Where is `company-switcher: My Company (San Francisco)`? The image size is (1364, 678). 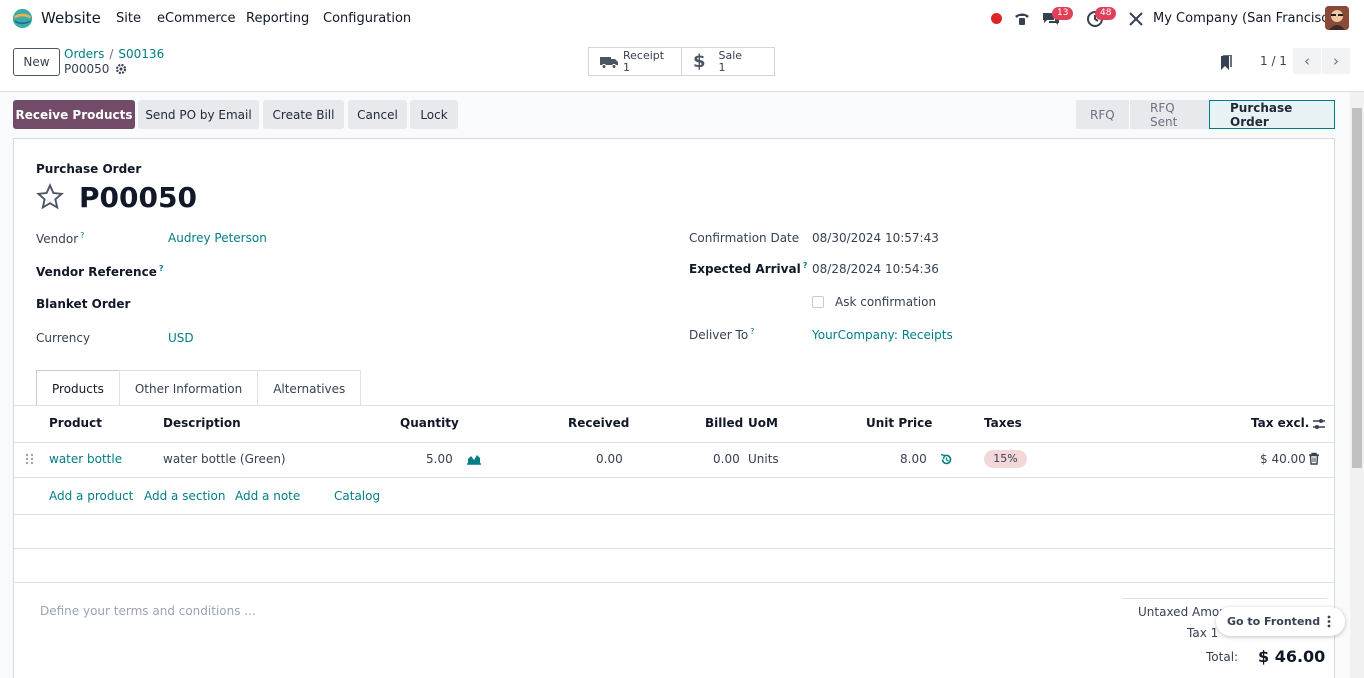
company-switcher: My Company (San Francisco) is located at coordinates (1247, 18).